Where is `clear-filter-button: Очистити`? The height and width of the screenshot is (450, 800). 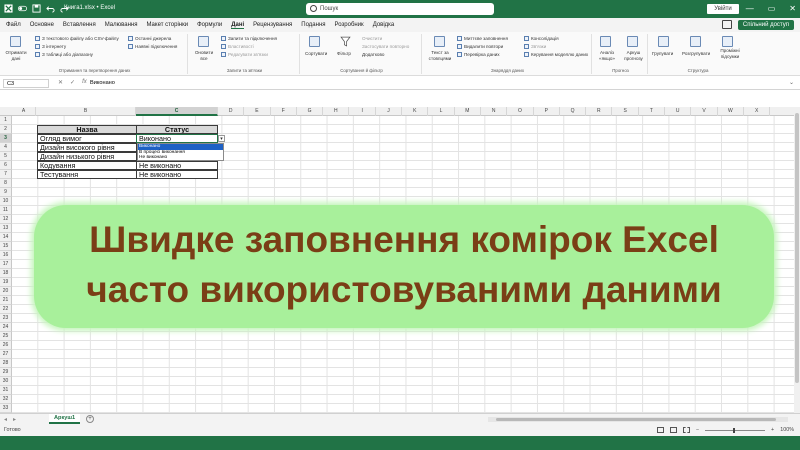
clear-filter-button: Очистити is located at coordinates (372, 39).